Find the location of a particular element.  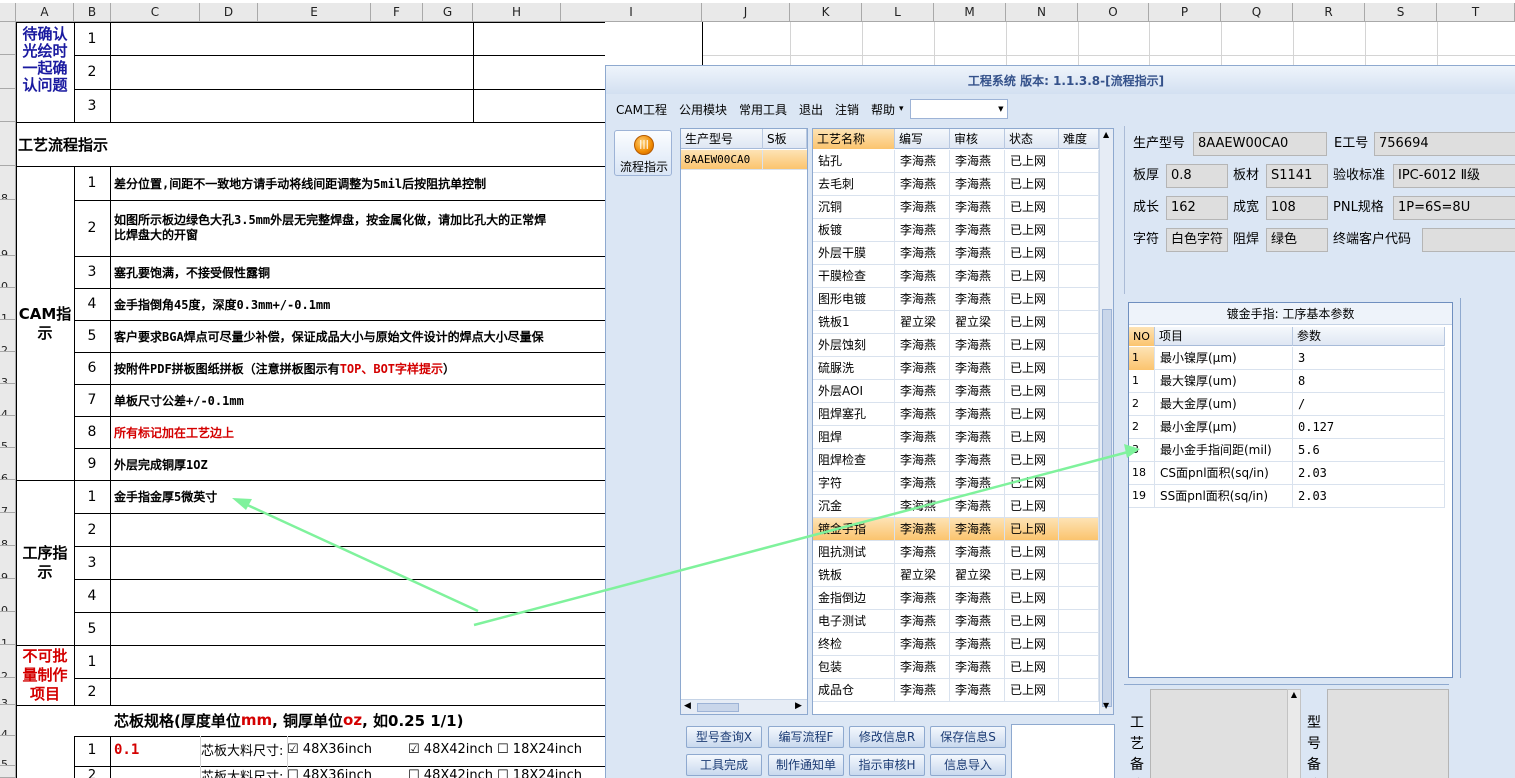

arrow-line-to-params is located at coordinates (801, 538).